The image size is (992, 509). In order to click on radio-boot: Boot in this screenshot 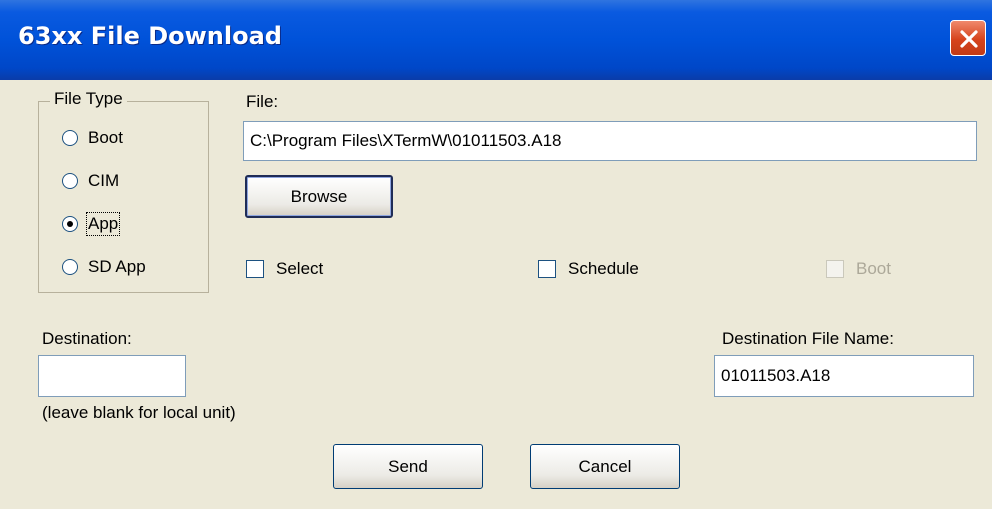, I will do `click(92, 138)`.